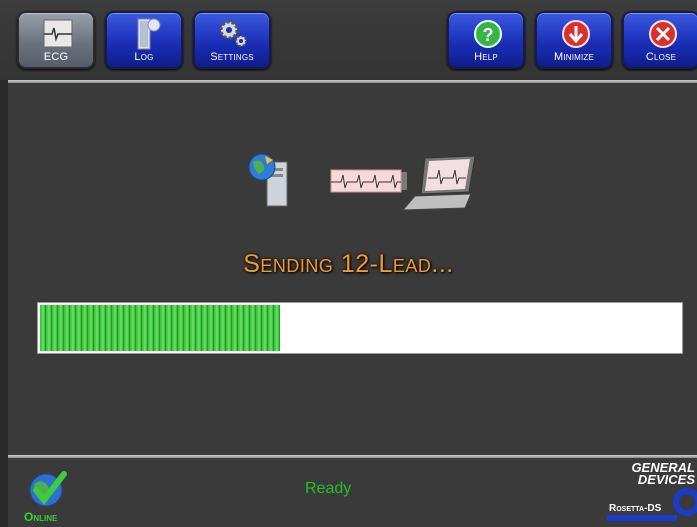 The height and width of the screenshot is (527, 697). I want to click on close-button-label: Close, so click(661, 57).